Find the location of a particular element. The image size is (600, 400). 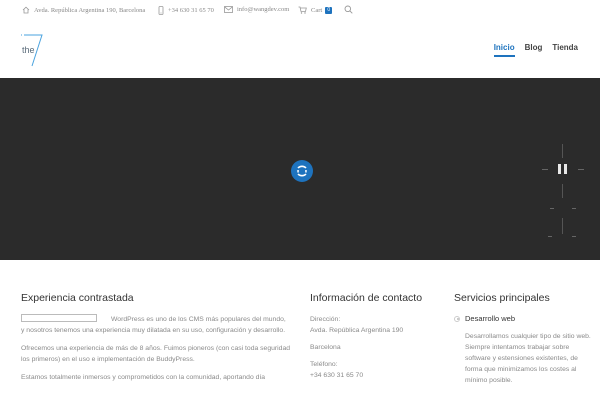

cart-icon is located at coordinates (302, 10).